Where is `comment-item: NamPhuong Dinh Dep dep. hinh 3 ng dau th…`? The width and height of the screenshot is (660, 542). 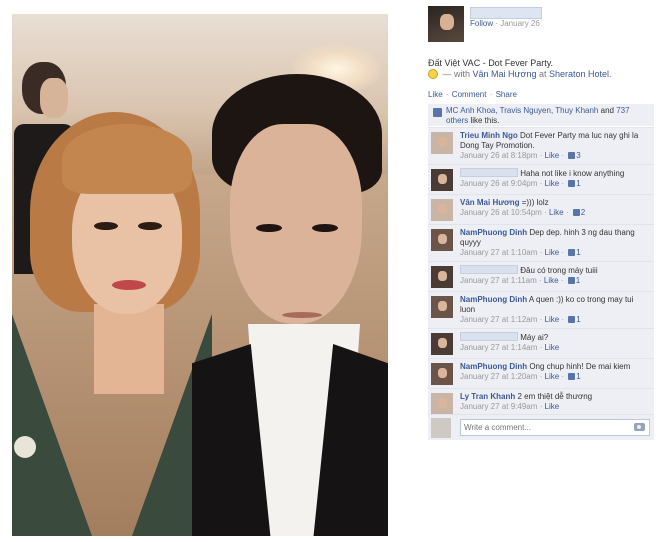 comment-item: NamPhuong Dinh Dep dep. hinh 3 ng dau th… is located at coordinates (541, 242).